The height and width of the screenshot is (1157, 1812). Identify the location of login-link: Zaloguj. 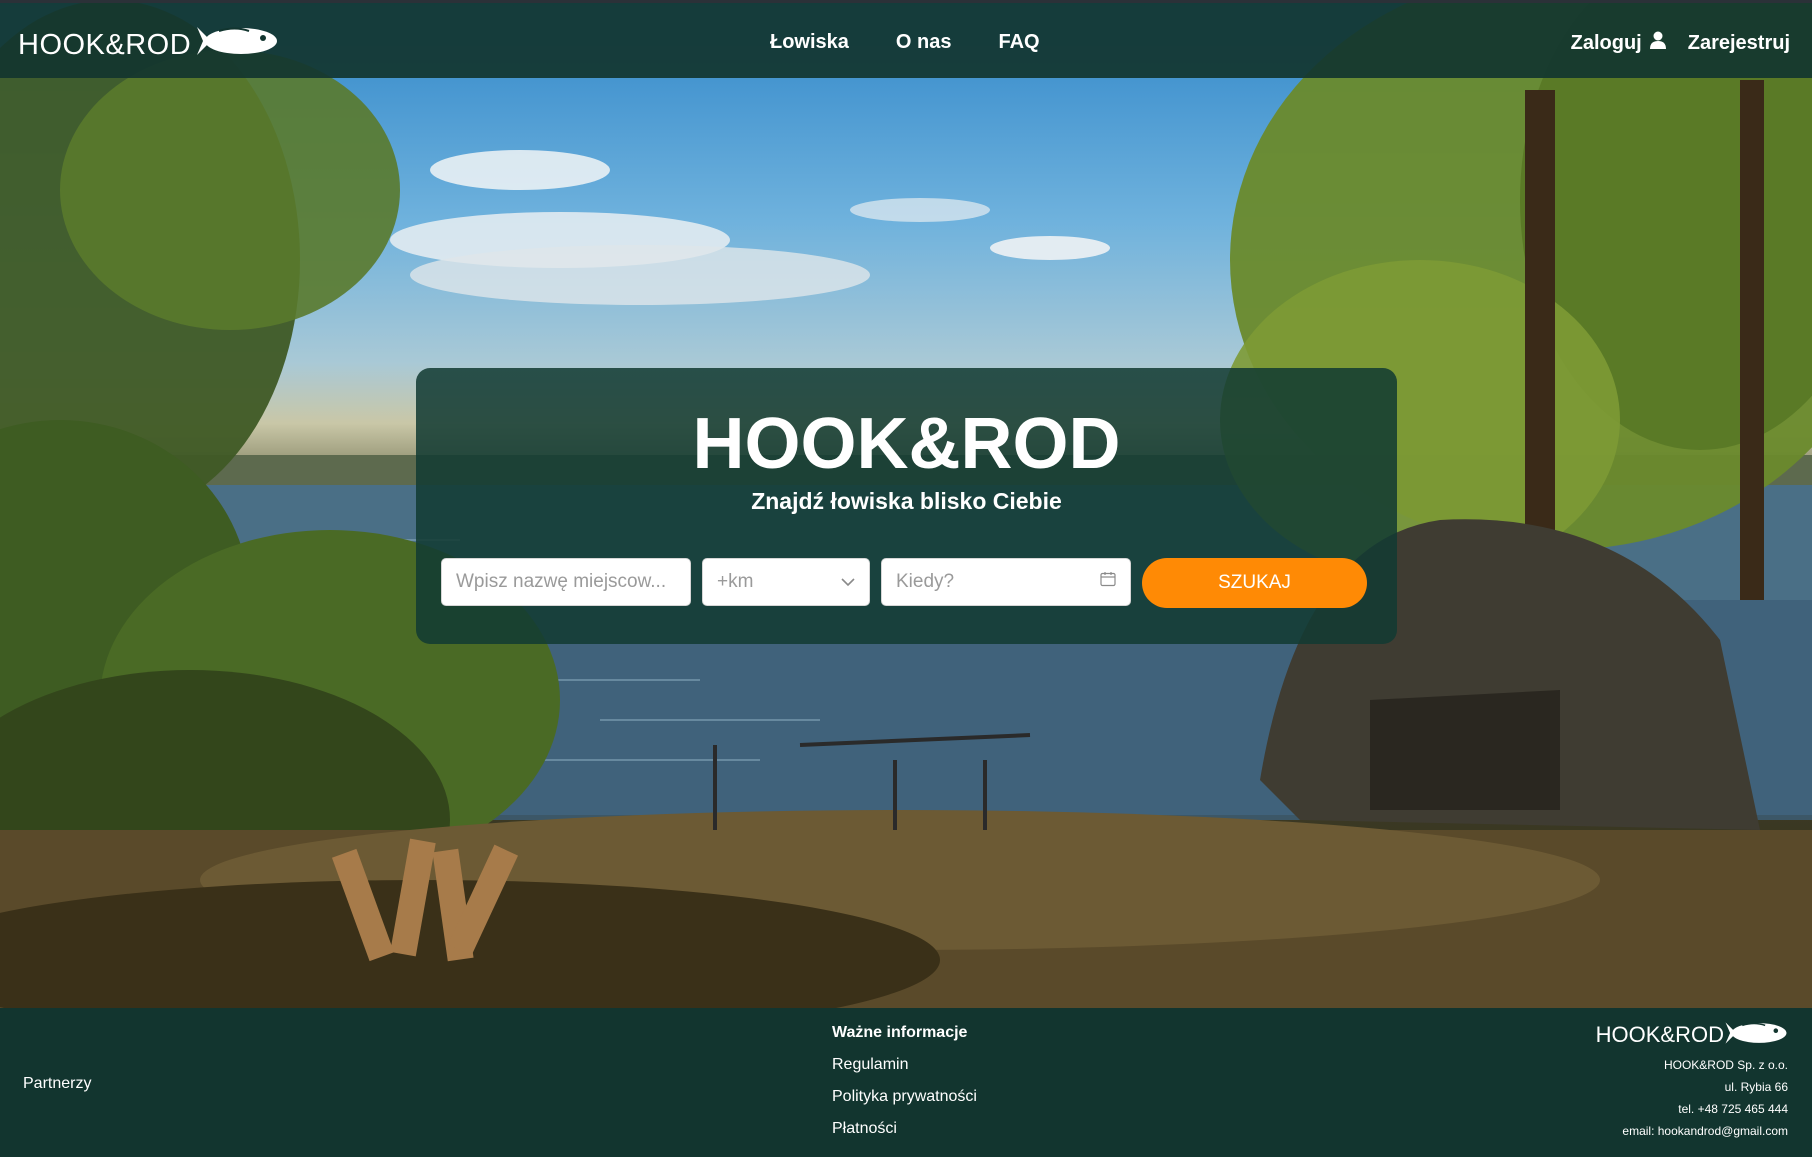
(1618, 43).